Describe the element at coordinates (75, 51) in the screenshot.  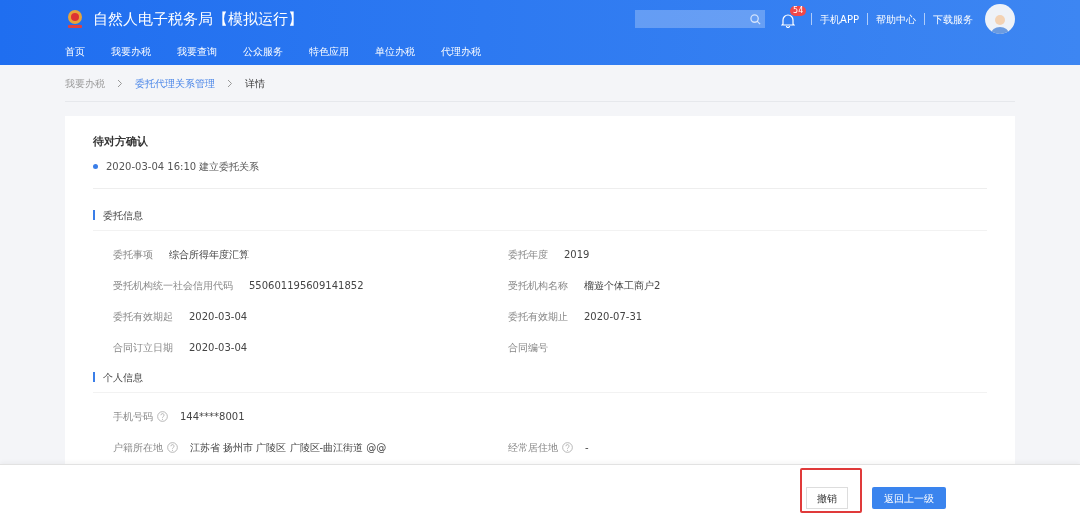
I see `nav-item: 首页` at that location.